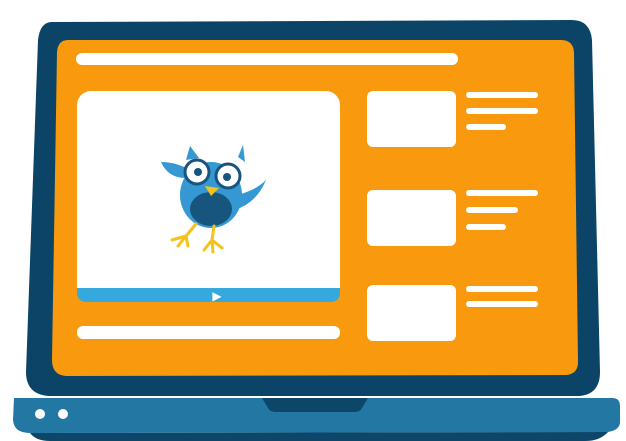 This screenshot has width=626, height=441. Describe the element at coordinates (227, 177) in the screenshot. I see `owl-pupil-right` at that location.